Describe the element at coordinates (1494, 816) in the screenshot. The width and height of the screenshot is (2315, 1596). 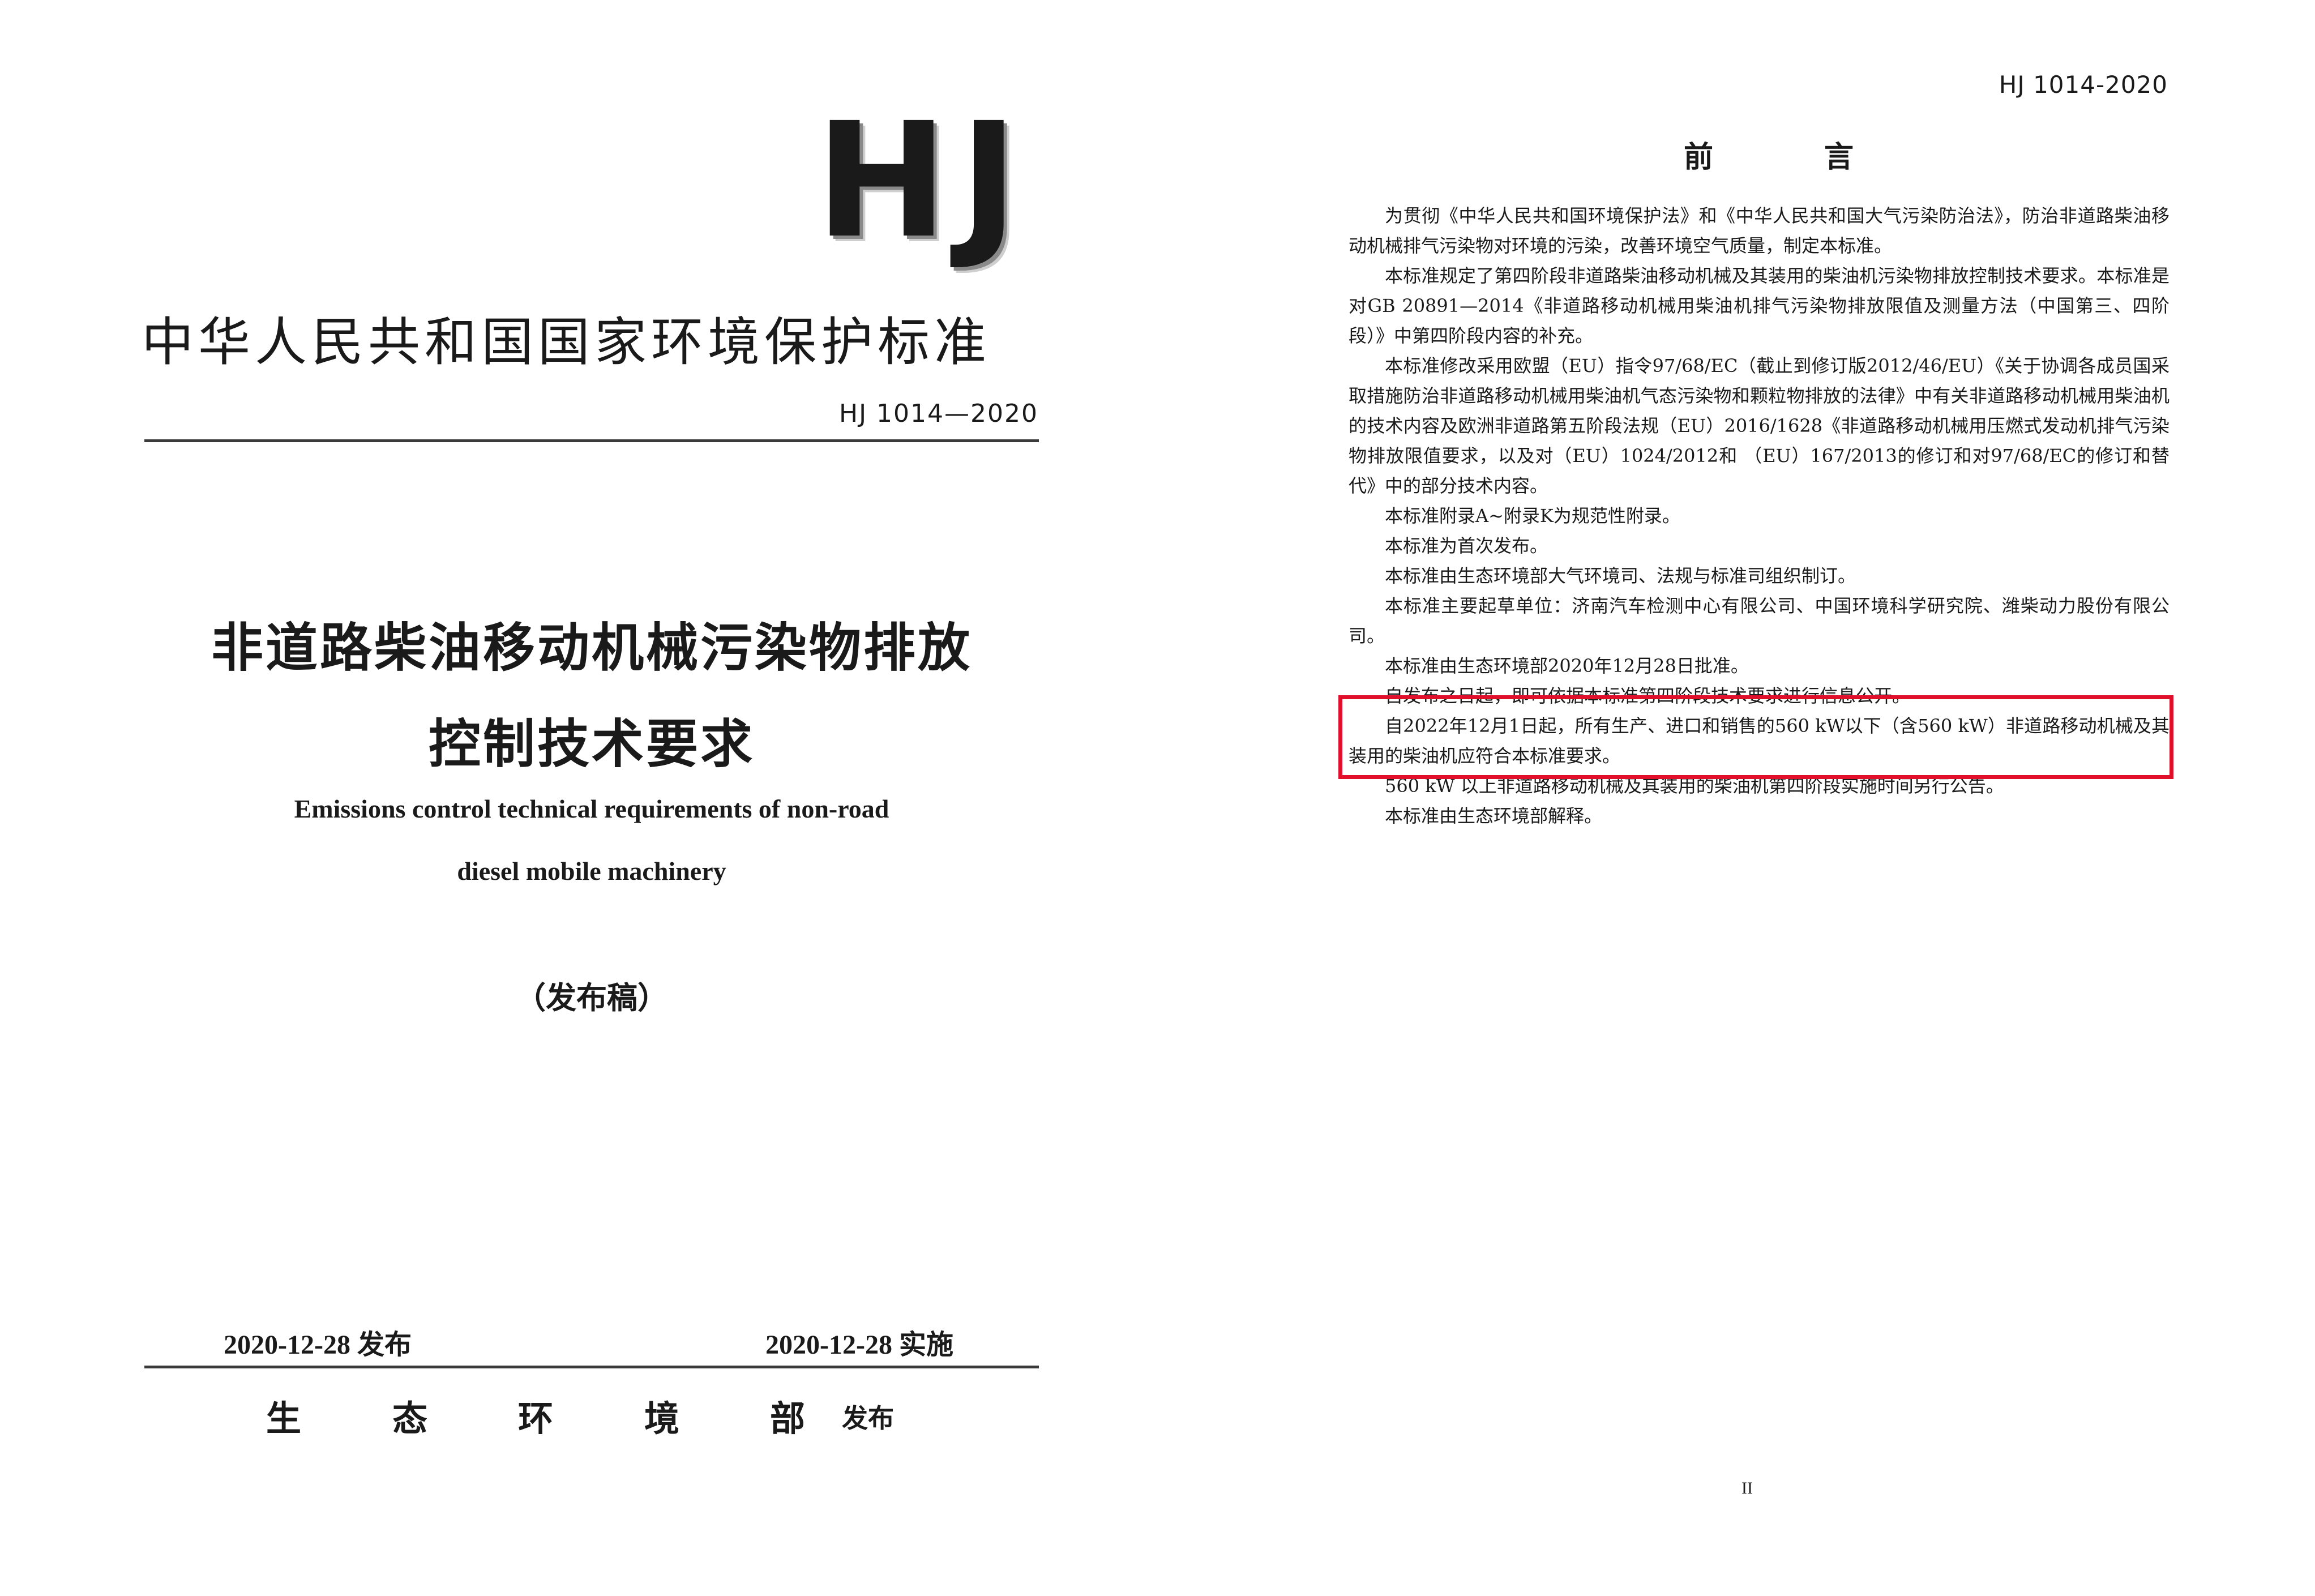
I see `preface-paragraph: 本标准由生态环境部解释。` at that location.